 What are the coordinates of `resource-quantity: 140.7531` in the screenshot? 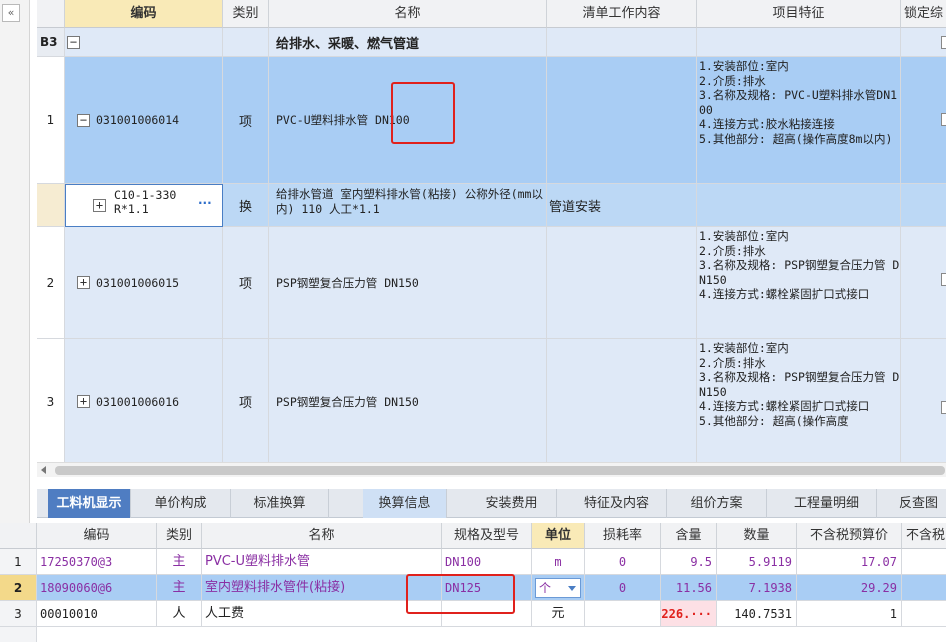 It's located at (757, 614).